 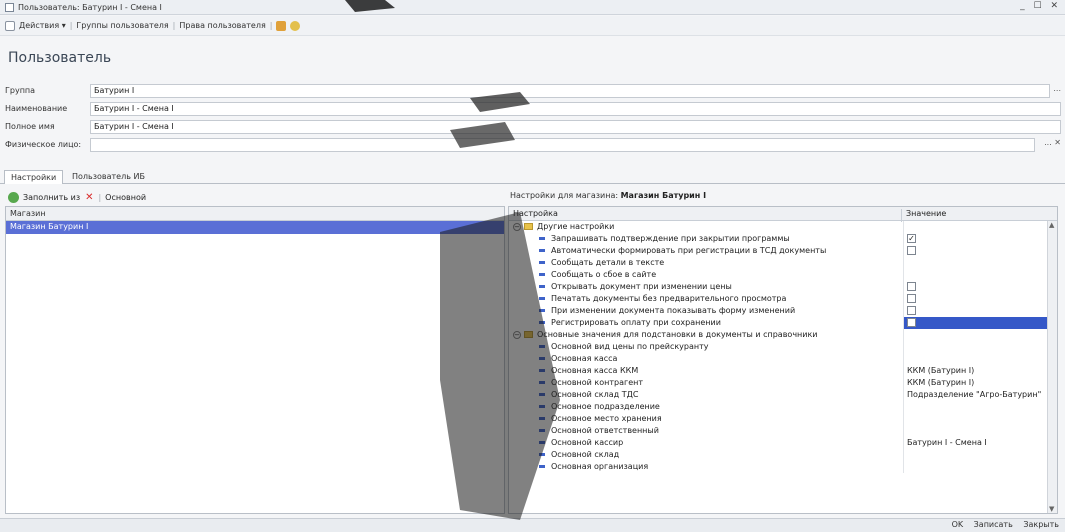 I want to click on setting-label: Основная касса ККМ, so click(x=595, y=370).